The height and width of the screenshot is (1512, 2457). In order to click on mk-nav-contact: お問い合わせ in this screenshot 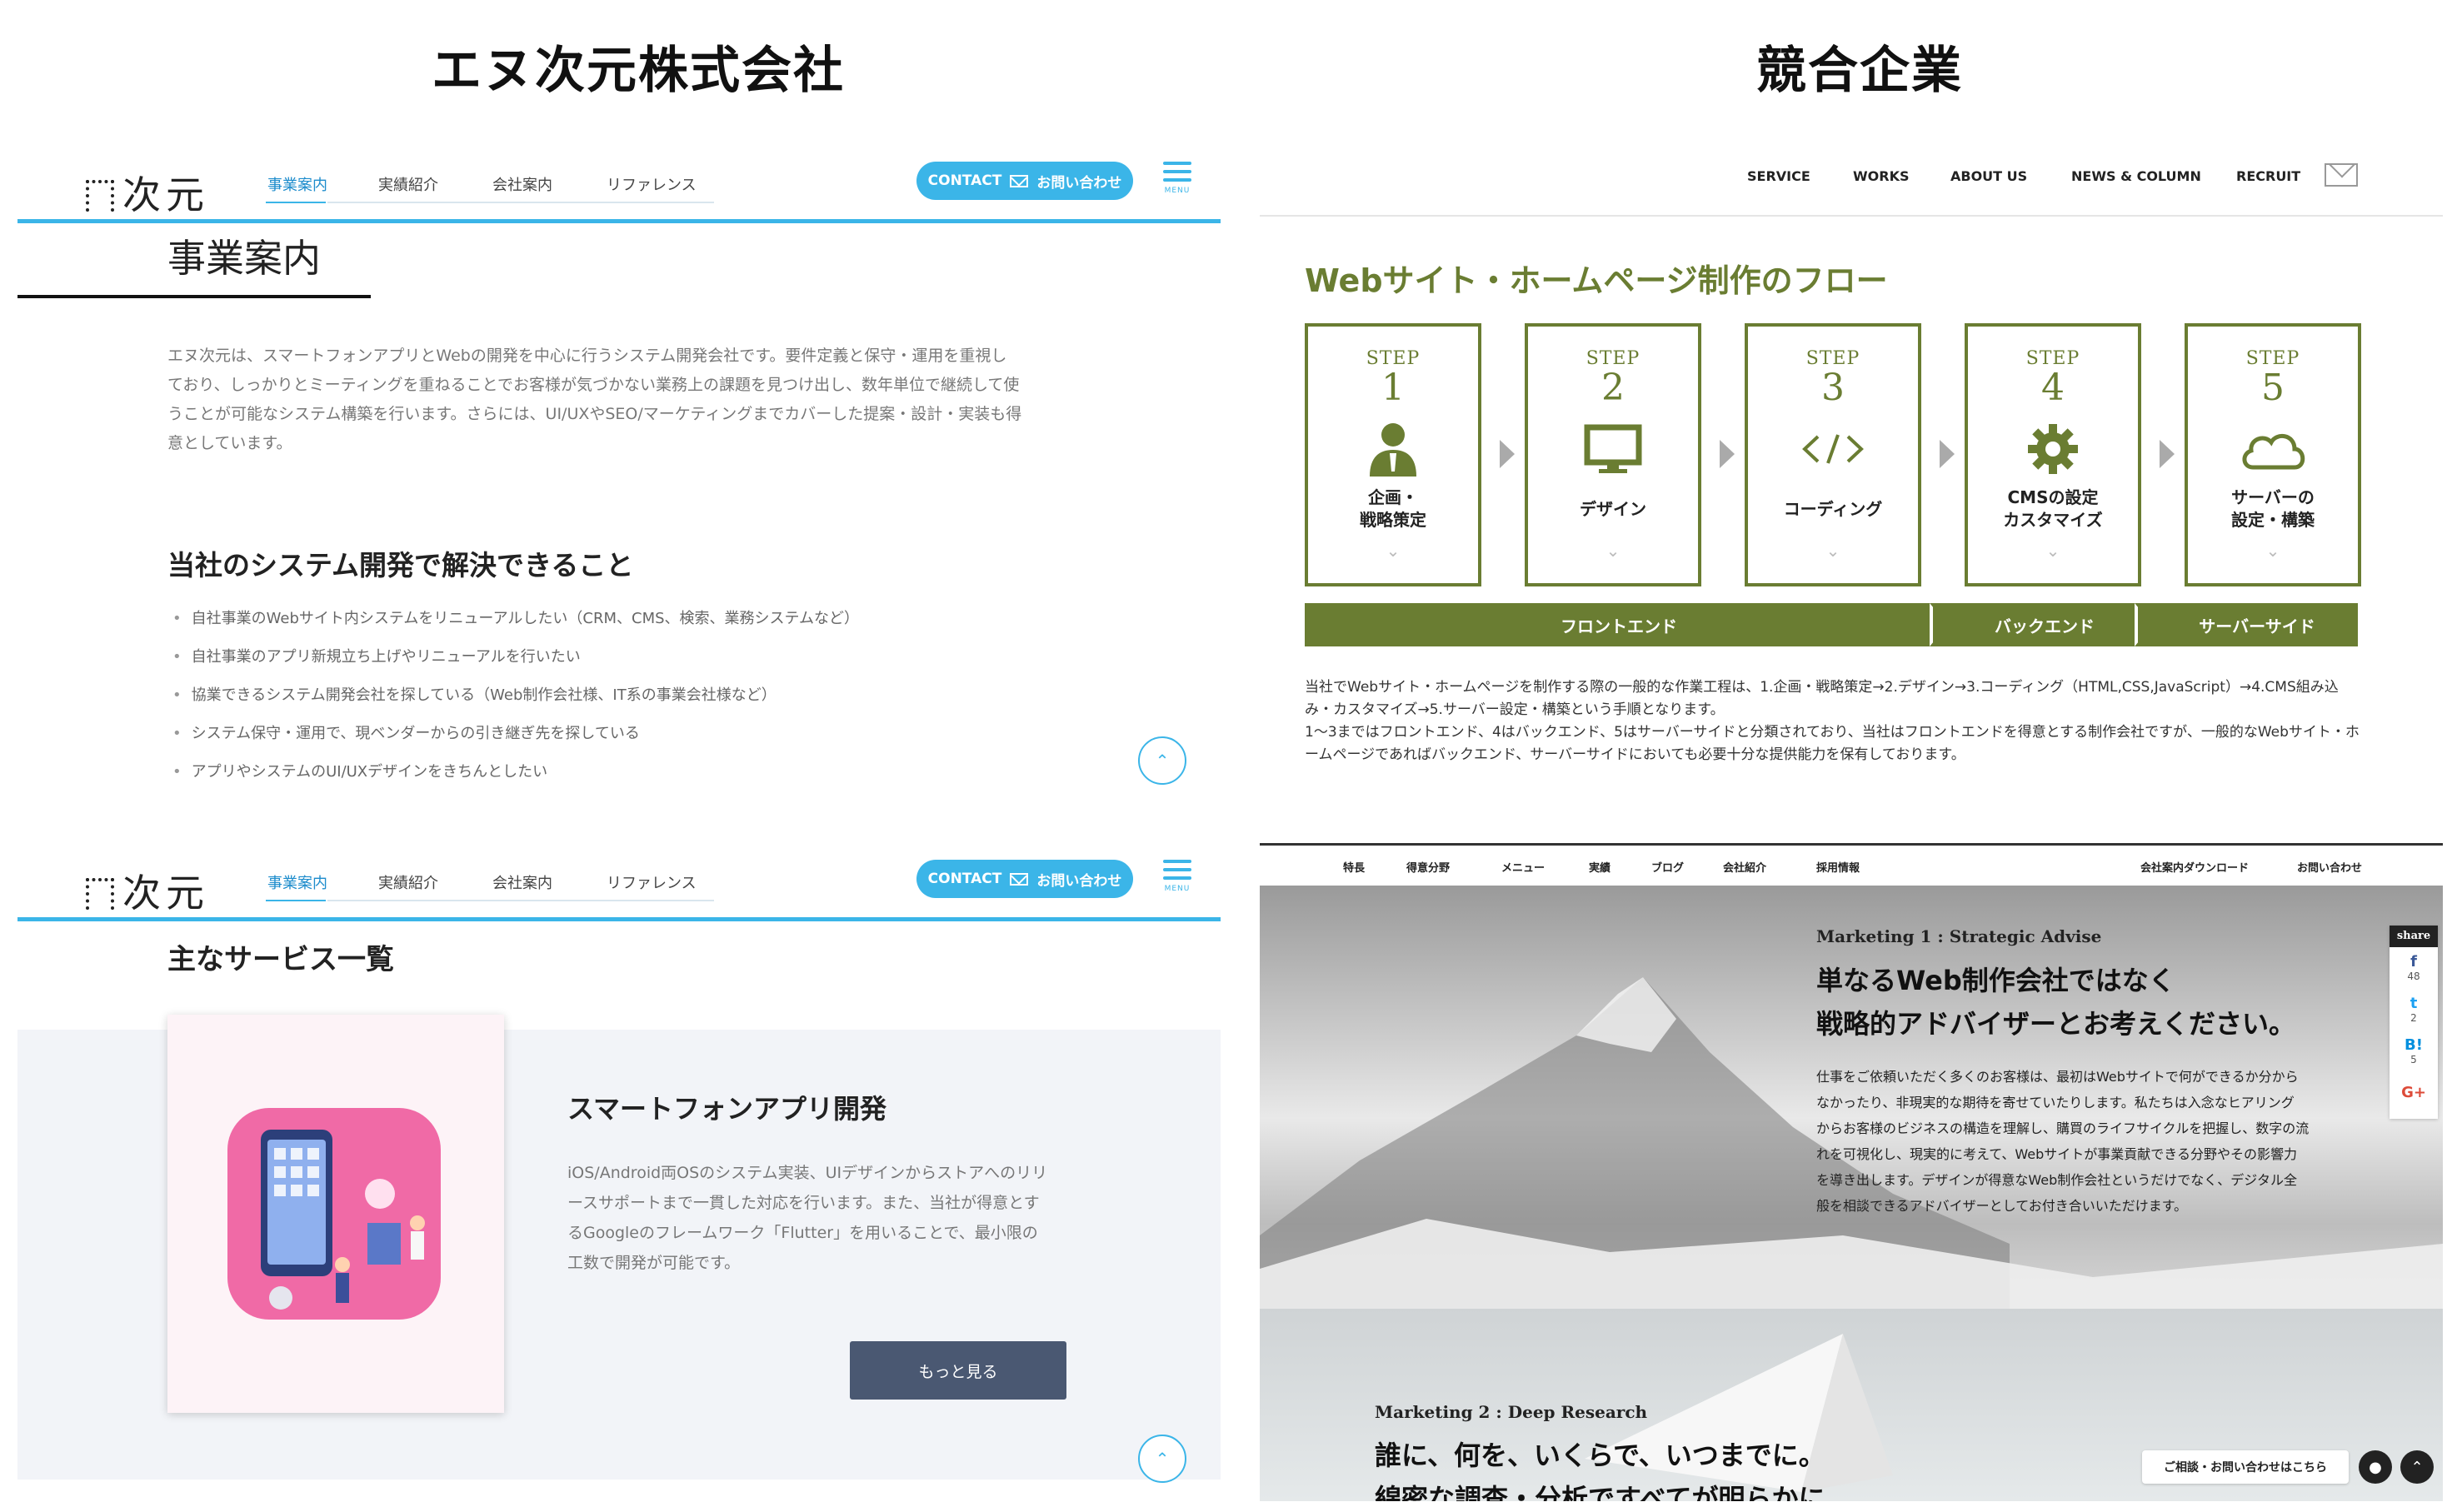, I will do `click(2329, 867)`.